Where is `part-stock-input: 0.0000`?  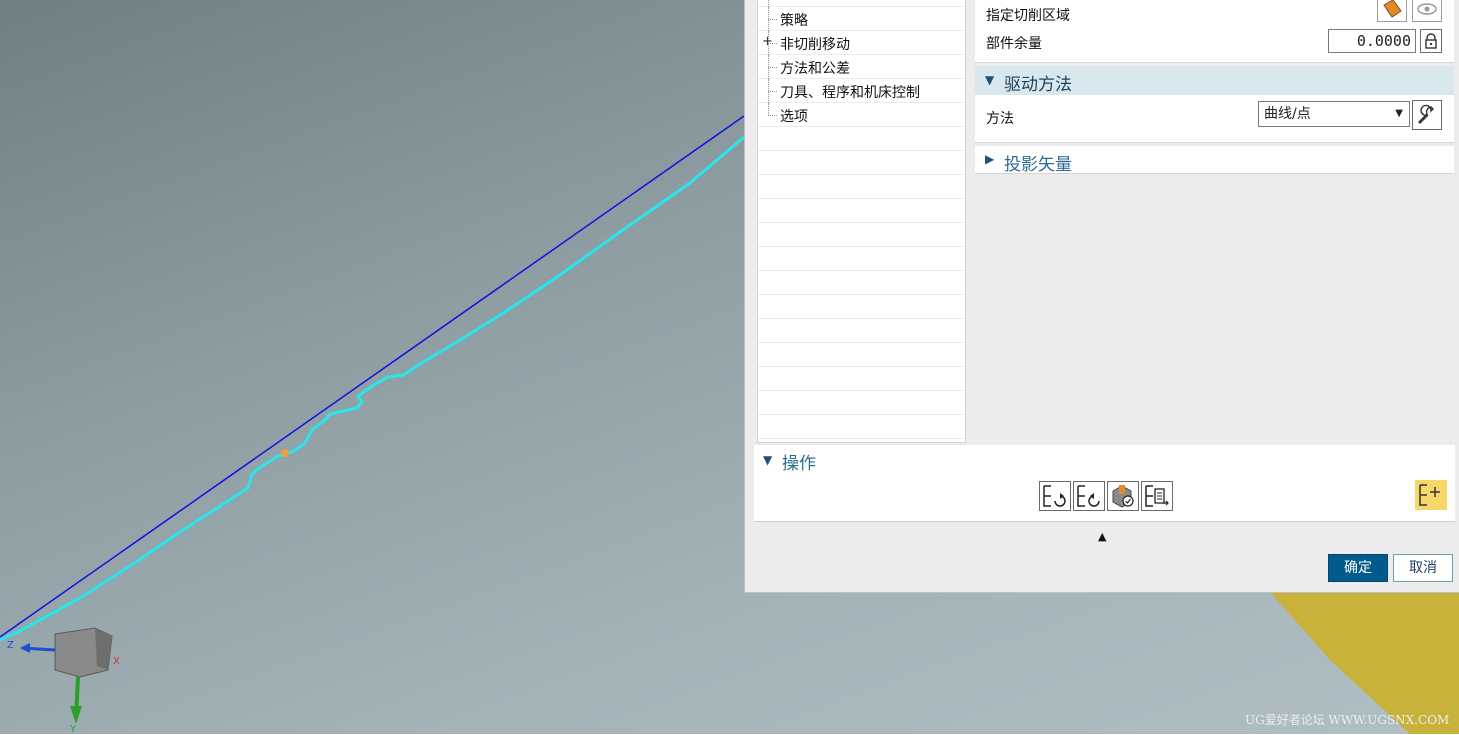 part-stock-input: 0.0000 is located at coordinates (1372, 41).